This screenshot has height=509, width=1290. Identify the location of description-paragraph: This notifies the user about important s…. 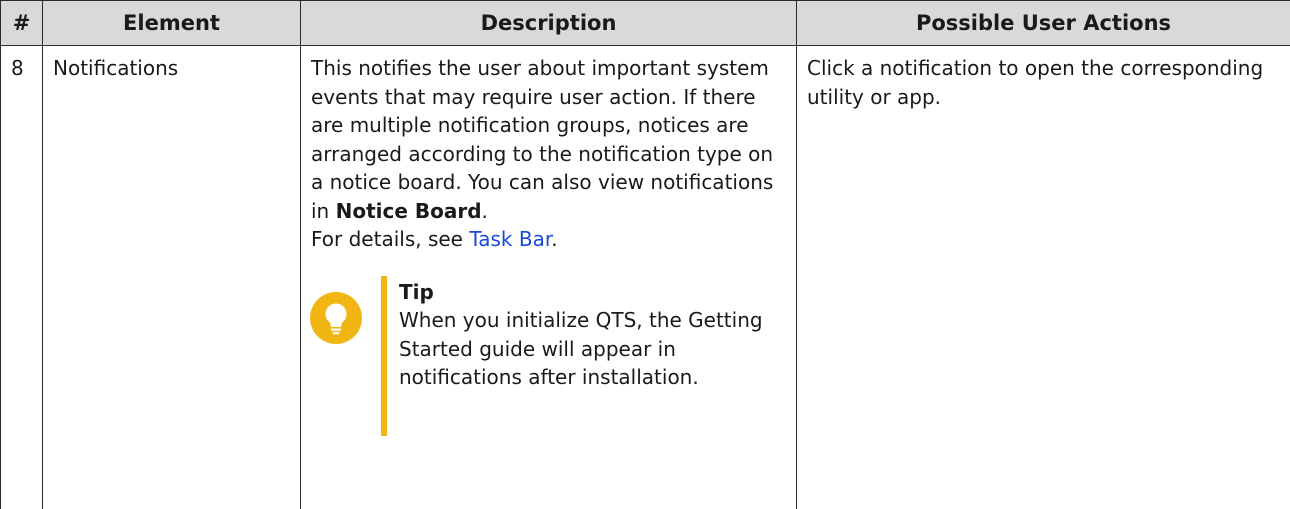
(548, 139).